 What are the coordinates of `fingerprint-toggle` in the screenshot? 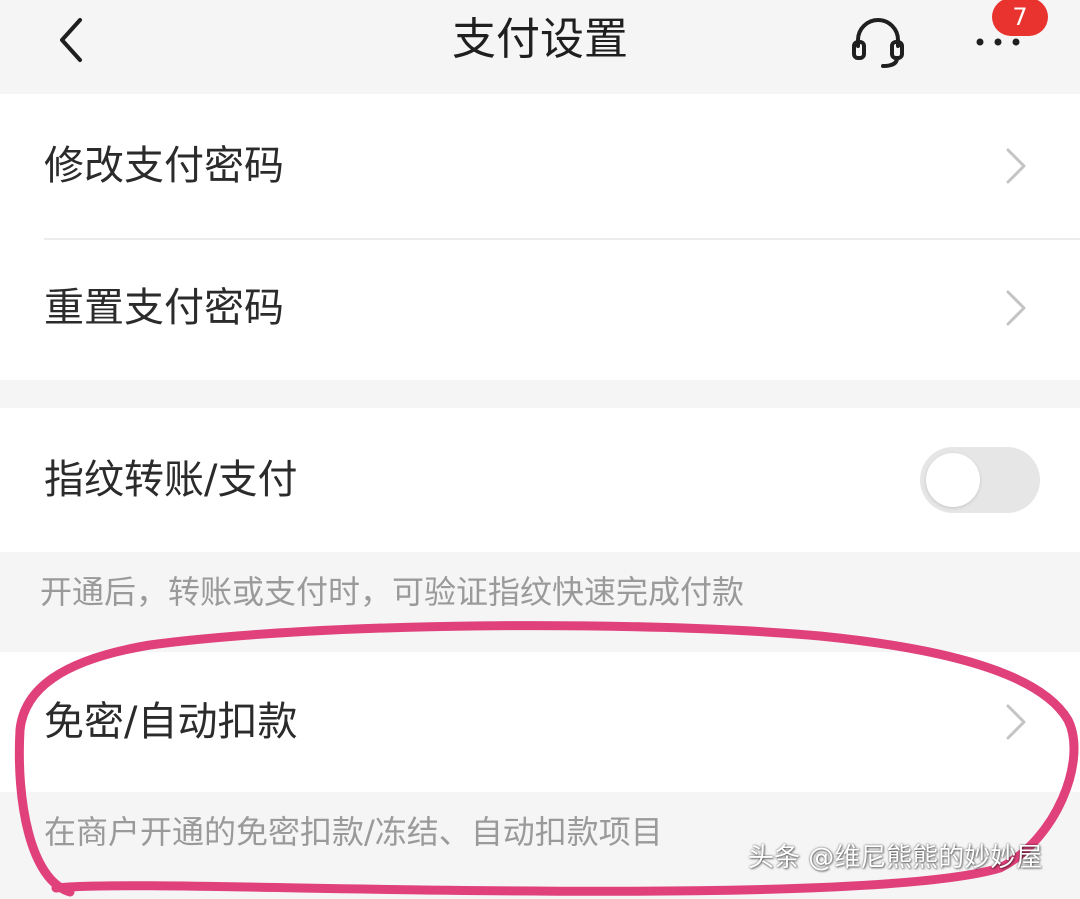 It's located at (980, 480).